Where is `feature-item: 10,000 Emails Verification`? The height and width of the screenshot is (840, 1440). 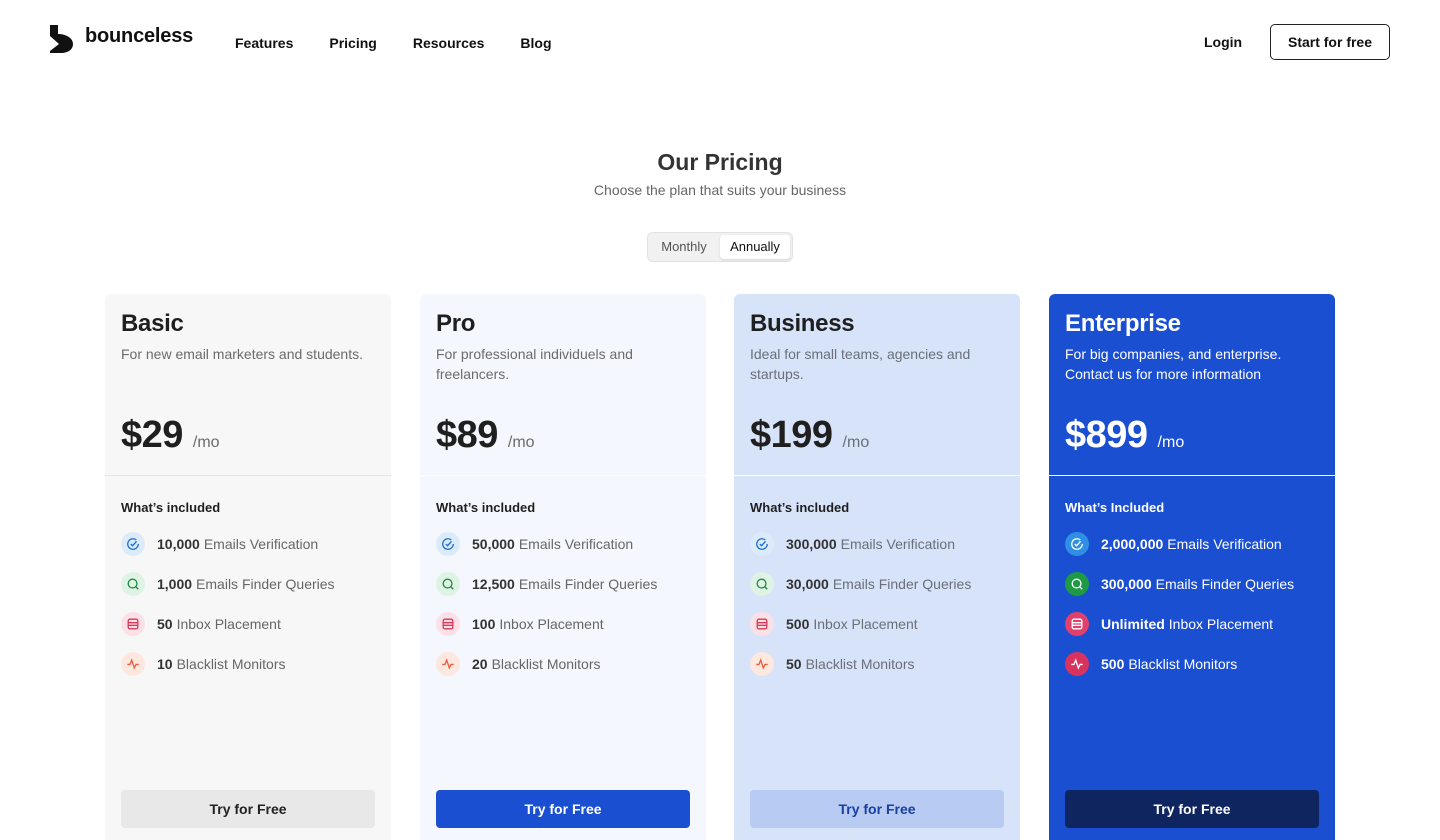
feature-item: 10,000 Emails Verification is located at coordinates (248, 544).